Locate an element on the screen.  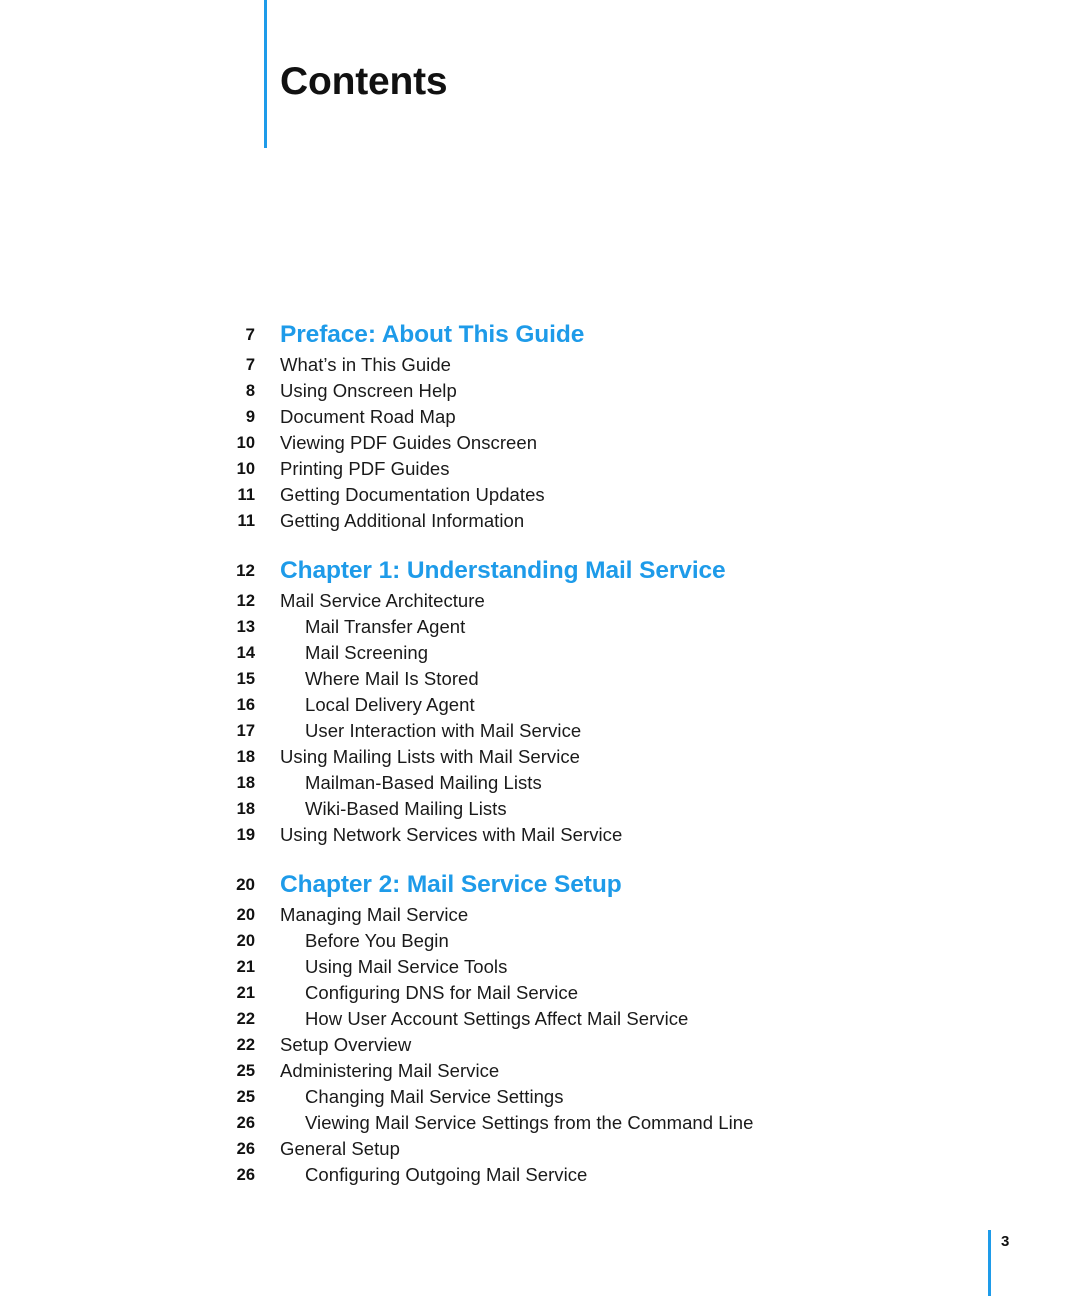
toc-entry: 11 Getting Documentation Updates is located at coordinates (540, 495).